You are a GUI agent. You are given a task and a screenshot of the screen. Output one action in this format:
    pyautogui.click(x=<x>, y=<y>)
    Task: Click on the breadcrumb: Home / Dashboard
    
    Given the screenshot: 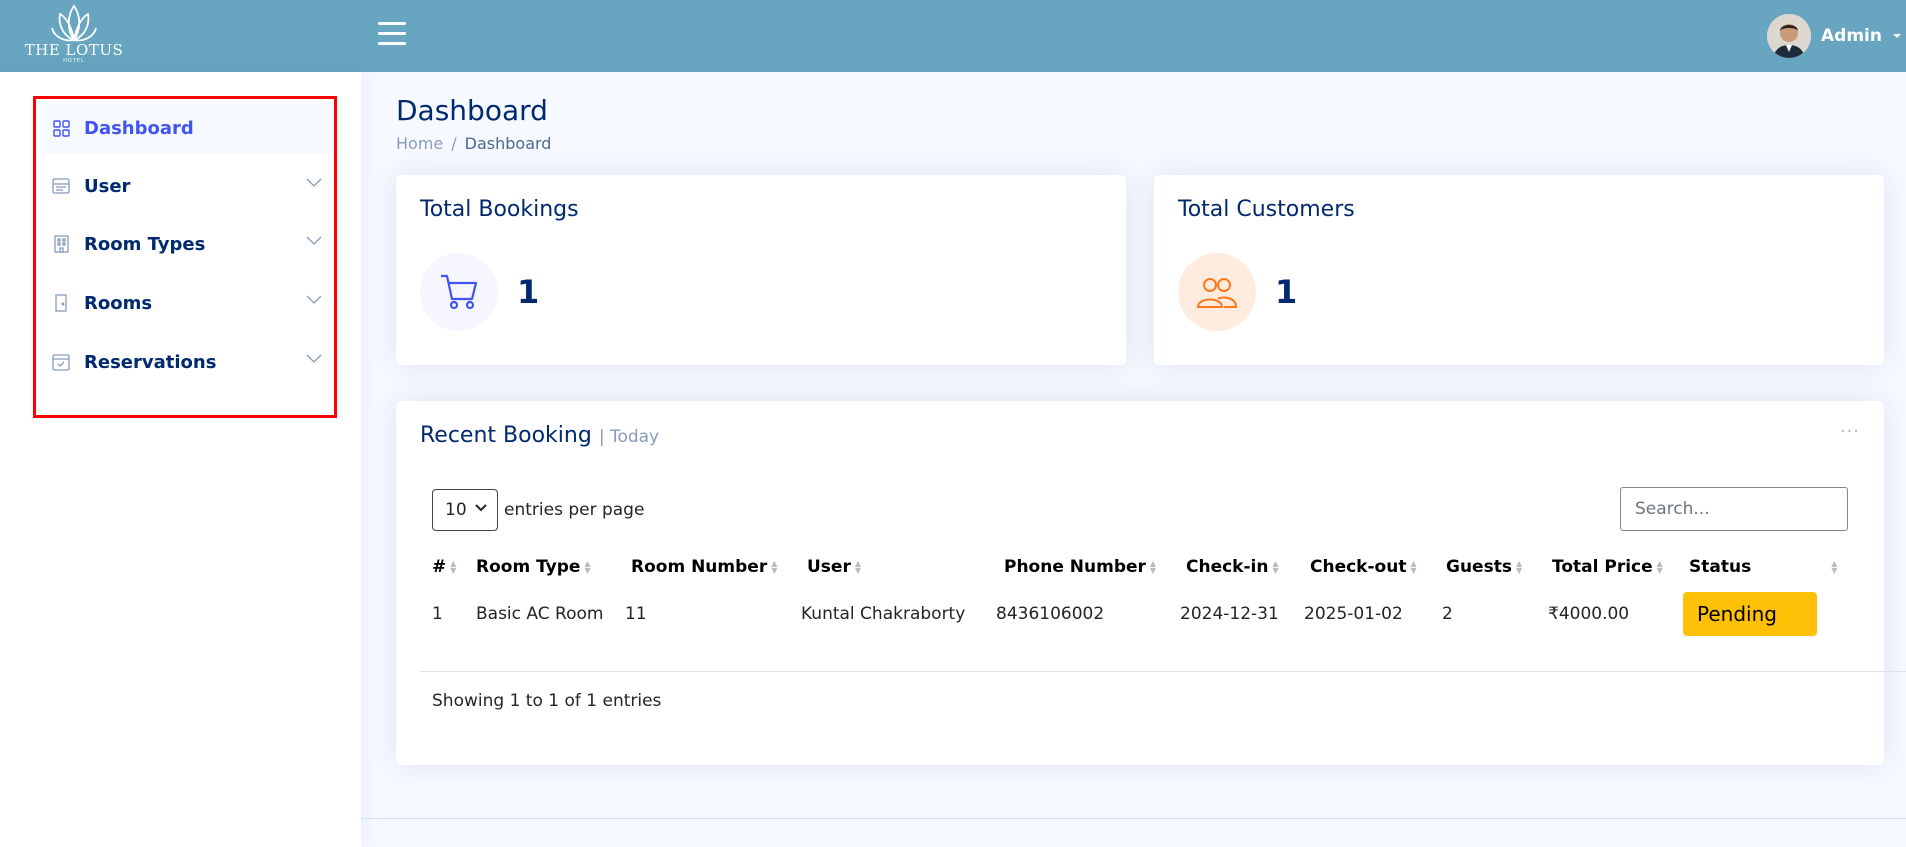 What is the action you would take?
    pyautogui.click(x=473, y=143)
    